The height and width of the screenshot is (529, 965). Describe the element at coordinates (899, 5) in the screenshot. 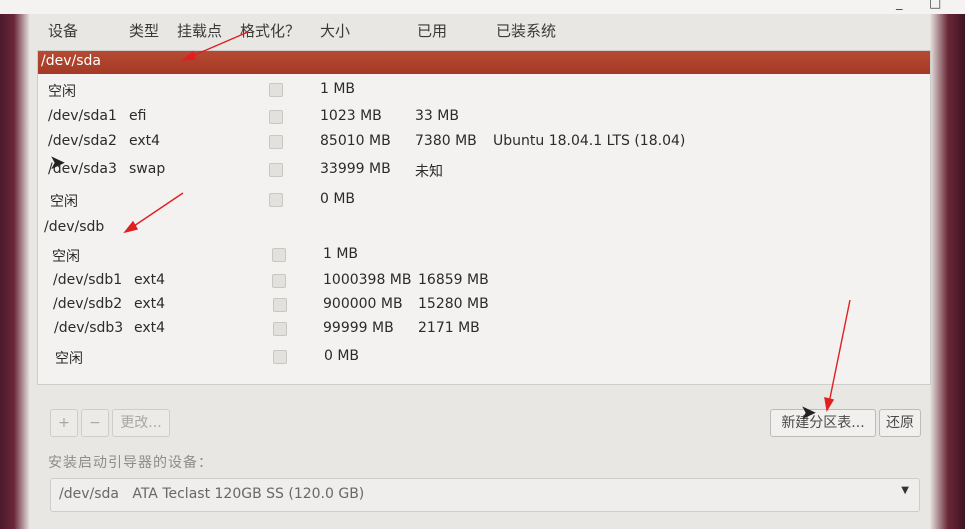

I see `minimize-icon: _` at that location.